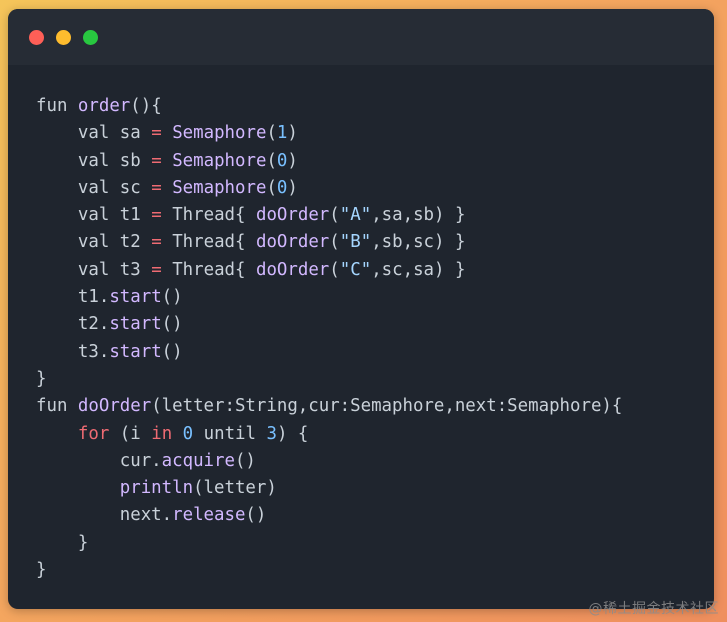 This screenshot has width=727, height=622. What do you see at coordinates (36, 37) in the screenshot?
I see `close-dot-icon` at bounding box center [36, 37].